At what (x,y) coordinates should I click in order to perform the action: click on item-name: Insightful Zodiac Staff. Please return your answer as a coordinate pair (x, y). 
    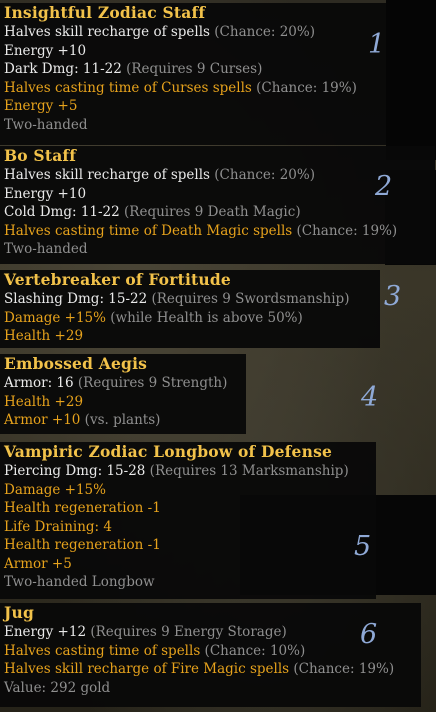
    Looking at the image, I should click on (105, 12).